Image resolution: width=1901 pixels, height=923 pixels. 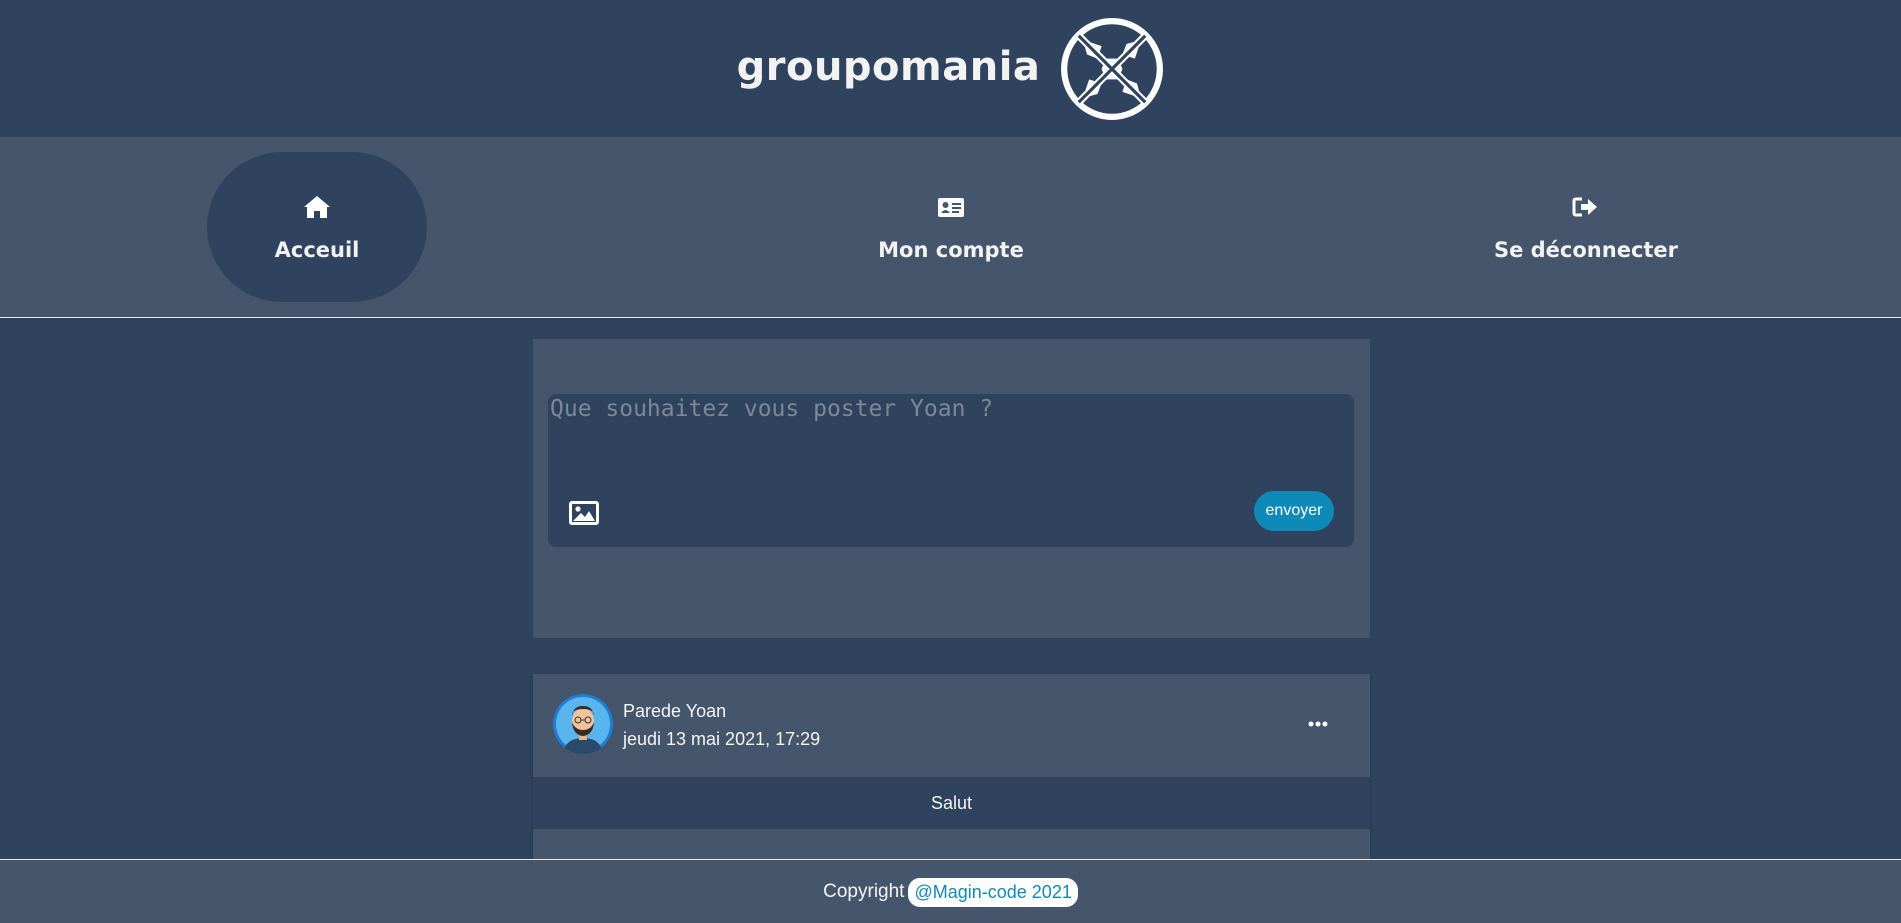 I want to click on site-footer: Copyright @Magin-code 2021, so click(x=950, y=891).